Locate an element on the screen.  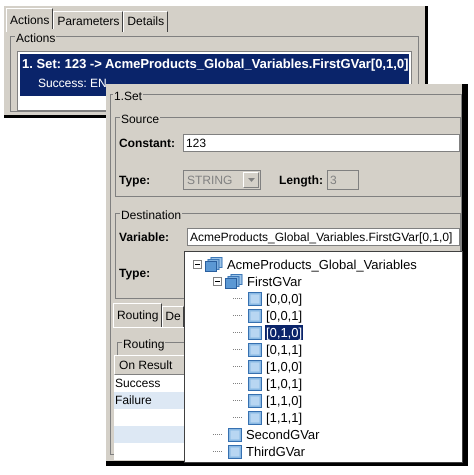
tab: Parameters is located at coordinates (88, 21).